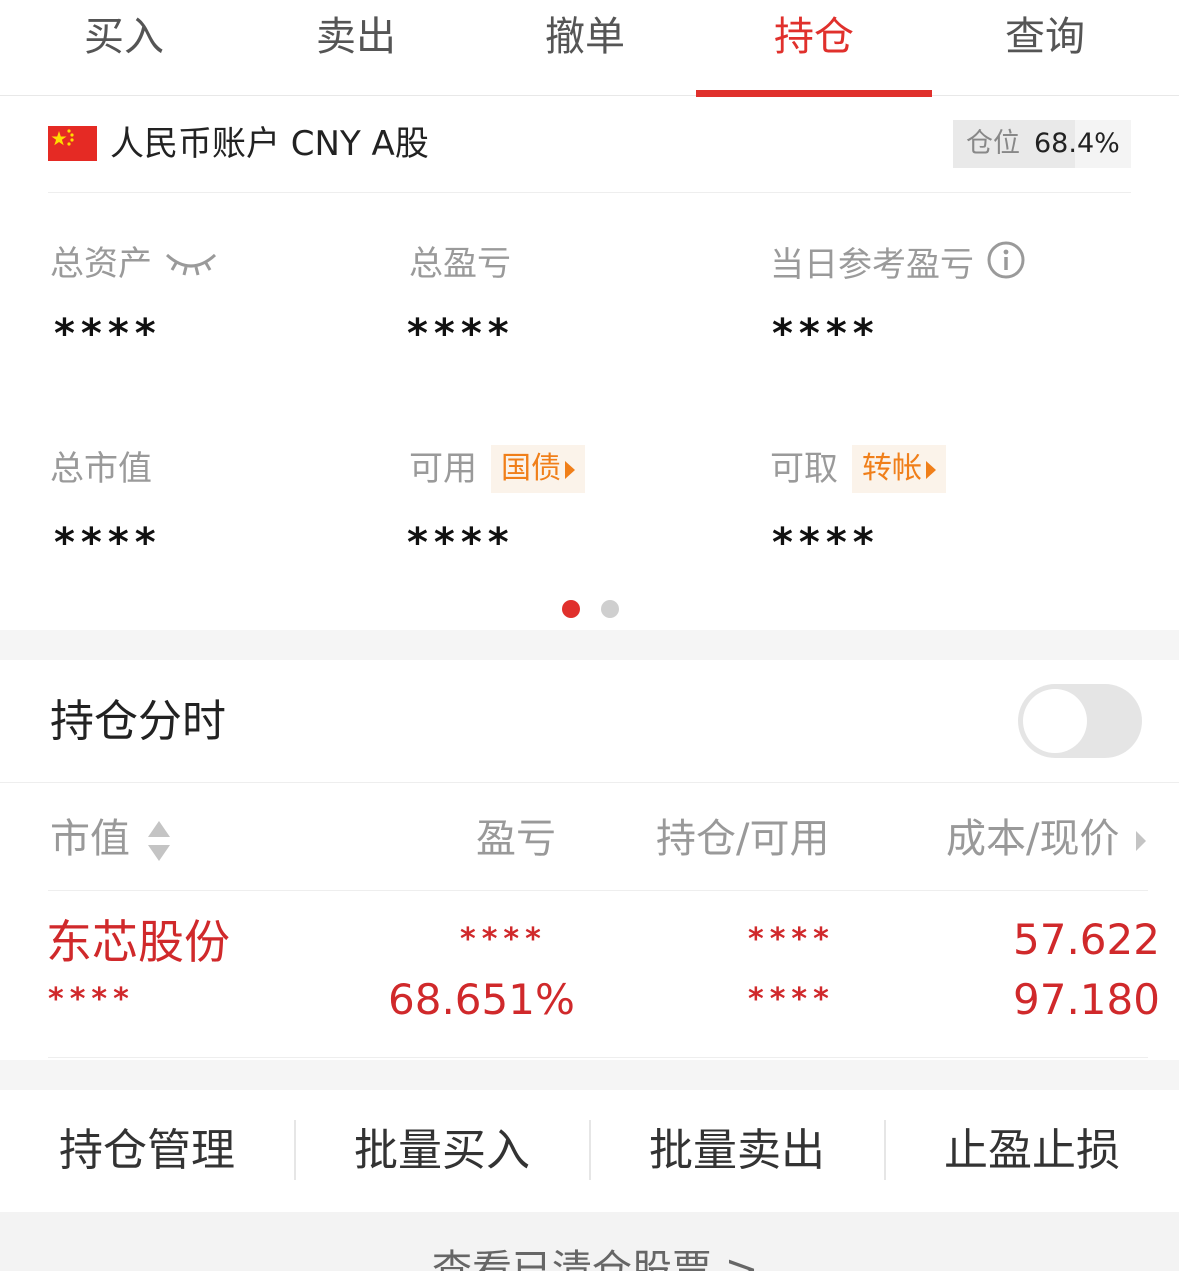 This screenshot has width=1179, height=1271. I want to click on daily-ref-pl-label: 当日参考盈亏, so click(898, 266).